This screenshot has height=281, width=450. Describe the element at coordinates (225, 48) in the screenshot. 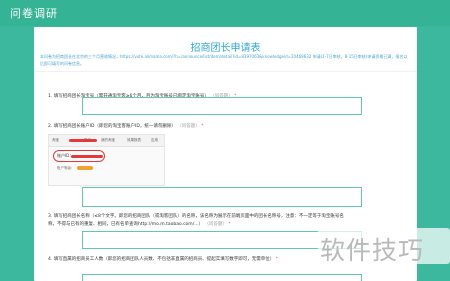

I see `form-title: 招商团长申请表` at that location.